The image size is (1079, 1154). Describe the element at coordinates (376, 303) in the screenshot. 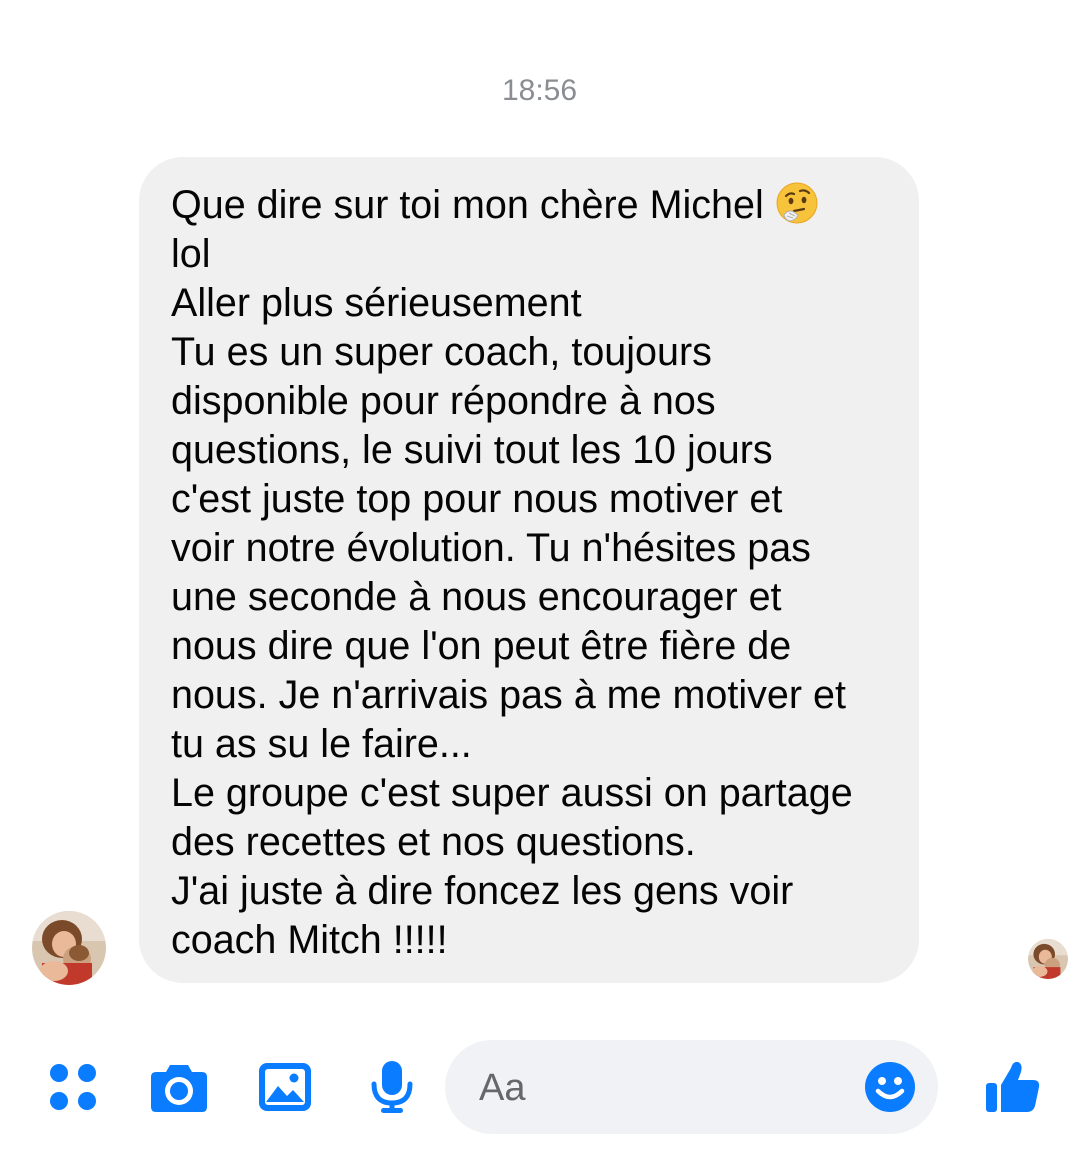

I see `message-line: Aller plus sérieusement` at that location.